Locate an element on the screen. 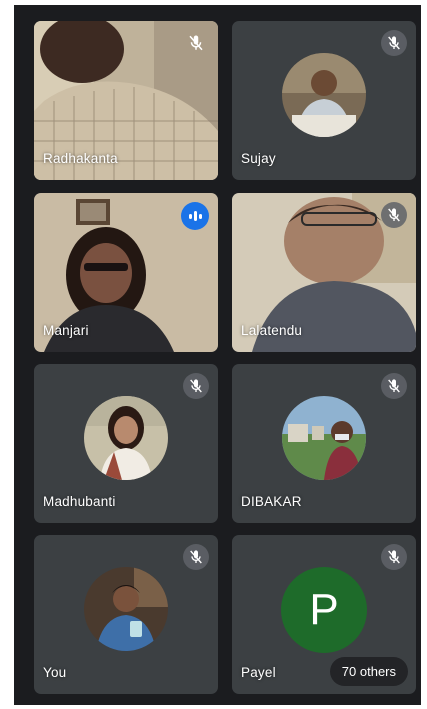 This screenshot has height=709, width=427. others-button: 70 others is located at coordinates (368, 671).